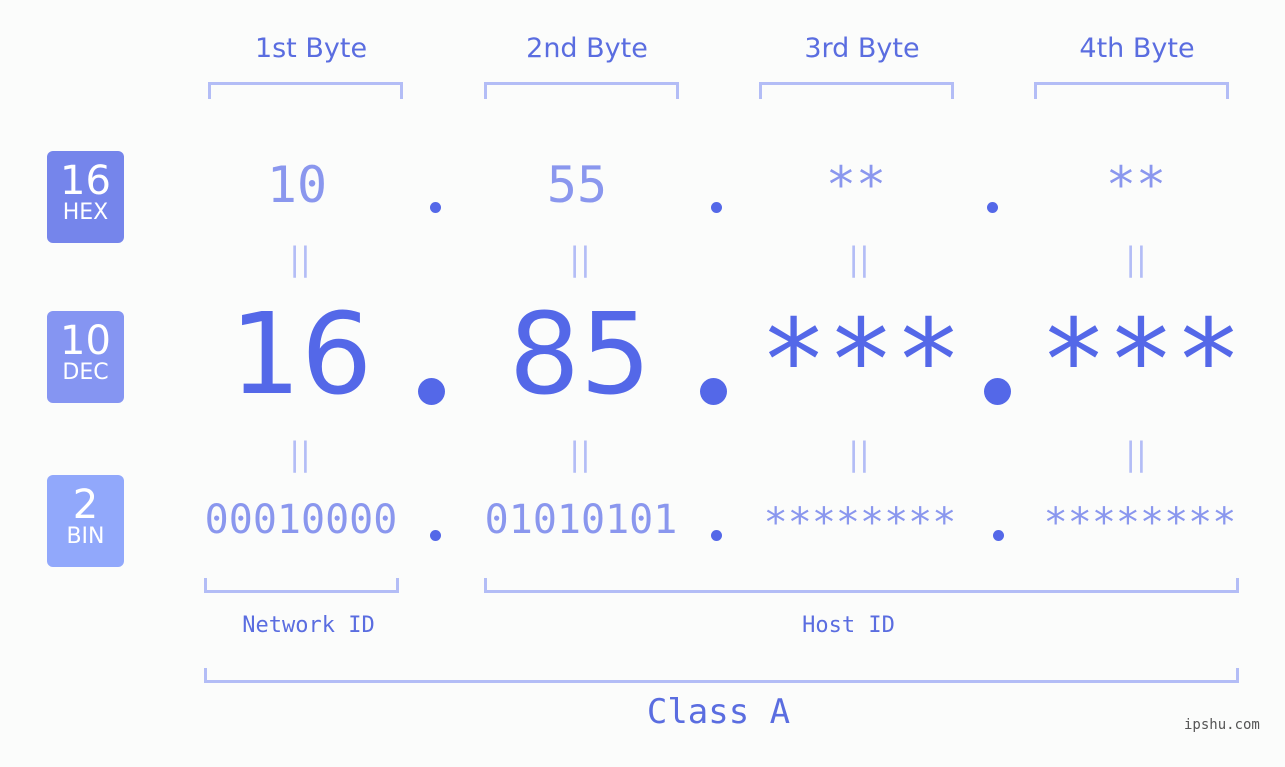 This screenshot has height=767, width=1285. What do you see at coordinates (721, 675) in the screenshot?
I see `class-bracket` at bounding box center [721, 675].